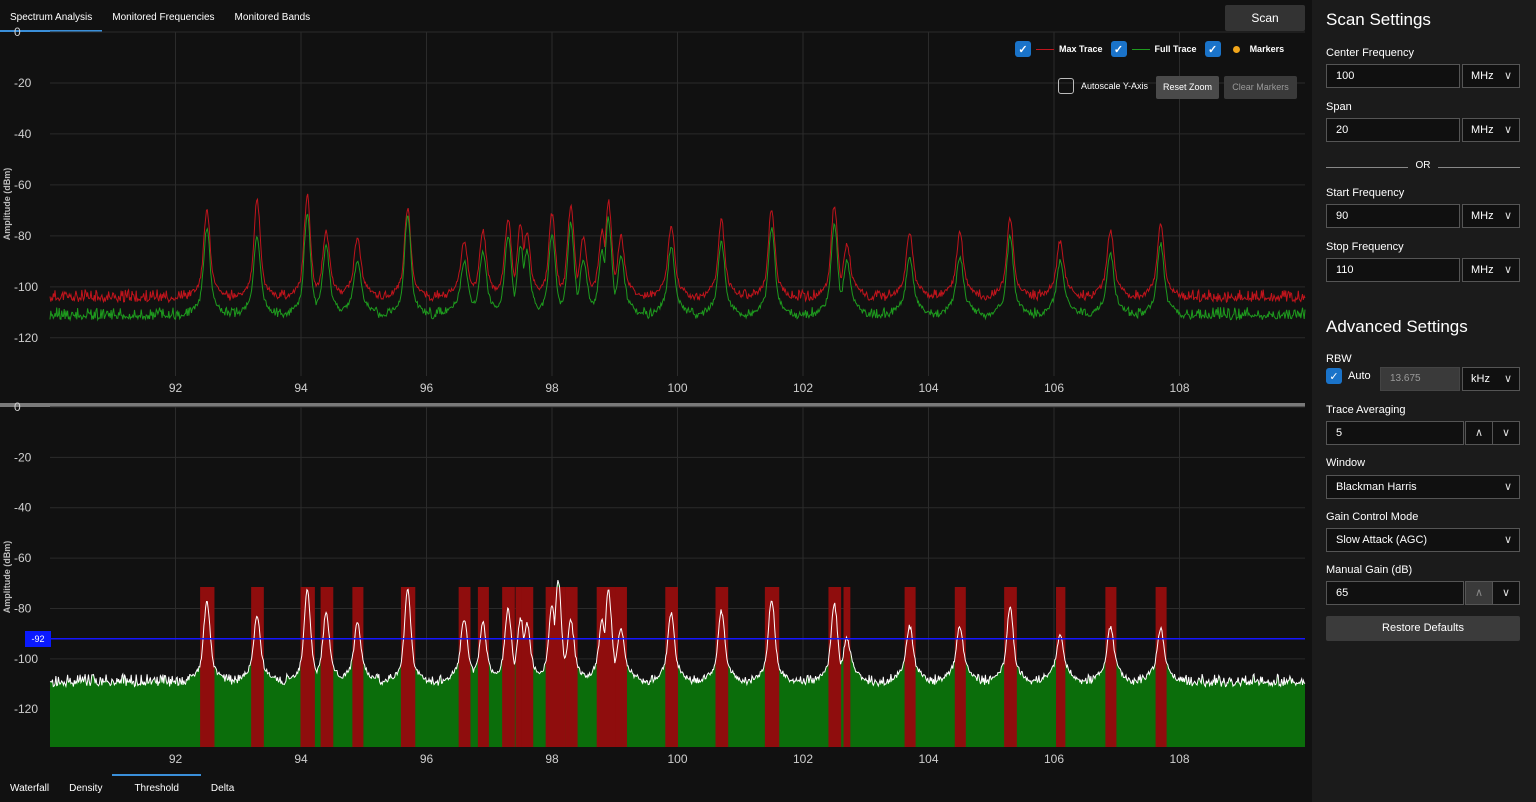  Describe the element at coordinates (1334, 376) in the screenshot. I see `rbw-auto-checkbox: ✓` at that location.